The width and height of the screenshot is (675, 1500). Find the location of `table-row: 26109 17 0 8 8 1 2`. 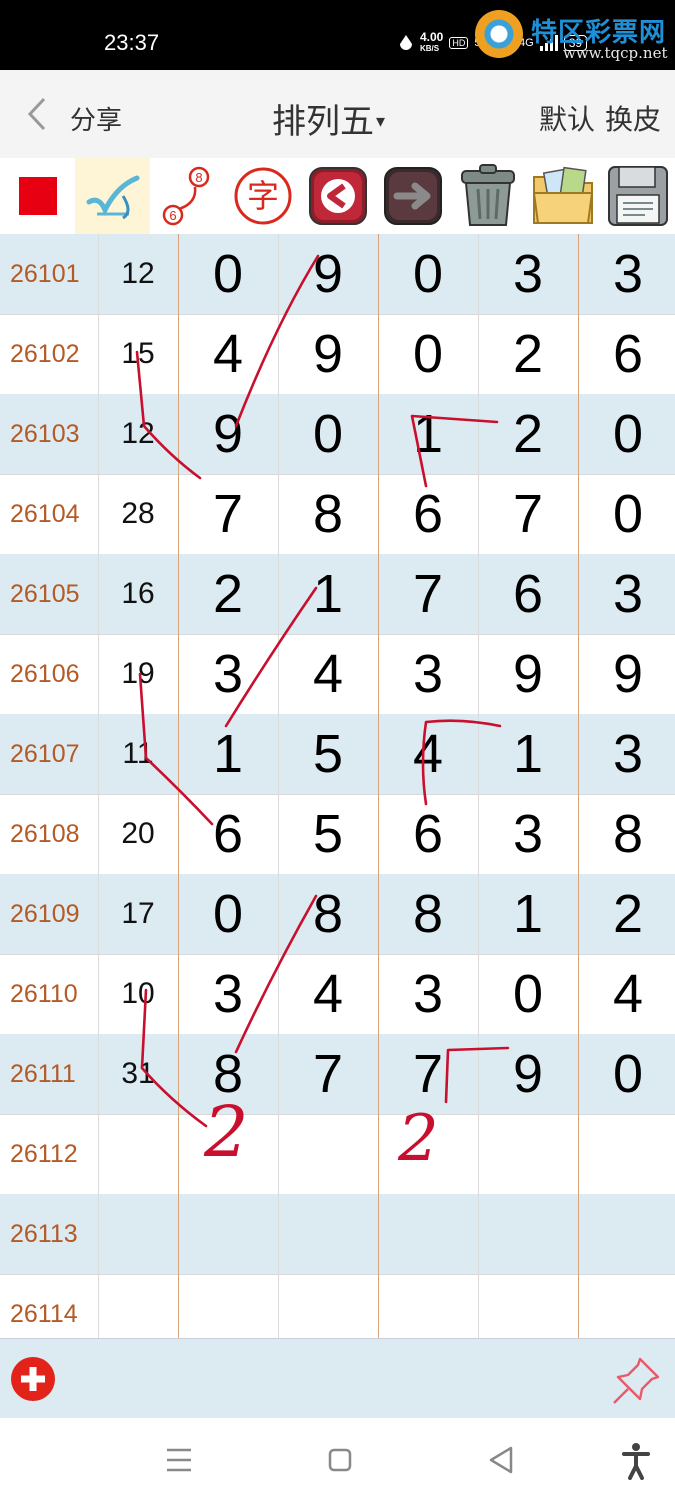

table-row: 26109 17 0 8 8 1 2 is located at coordinates (337, 914).